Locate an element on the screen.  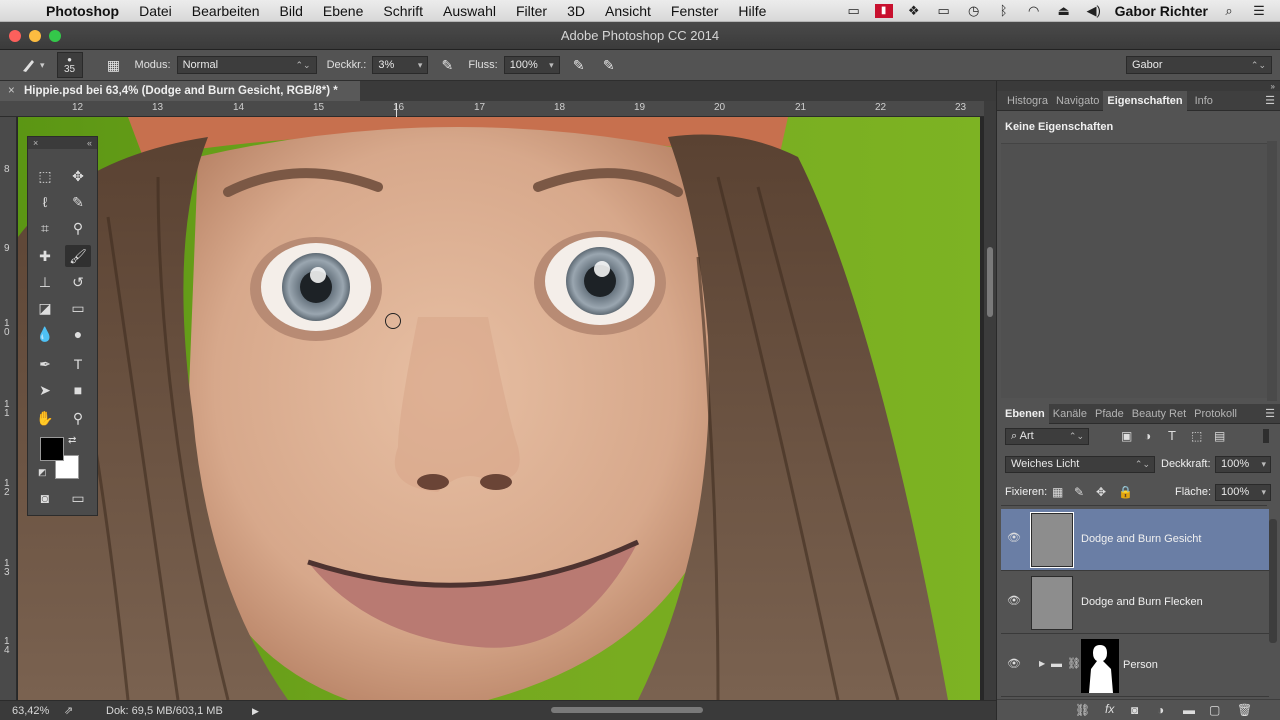
menu-bearbeiten: Bearbeiten is located at coordinates (226, 11).